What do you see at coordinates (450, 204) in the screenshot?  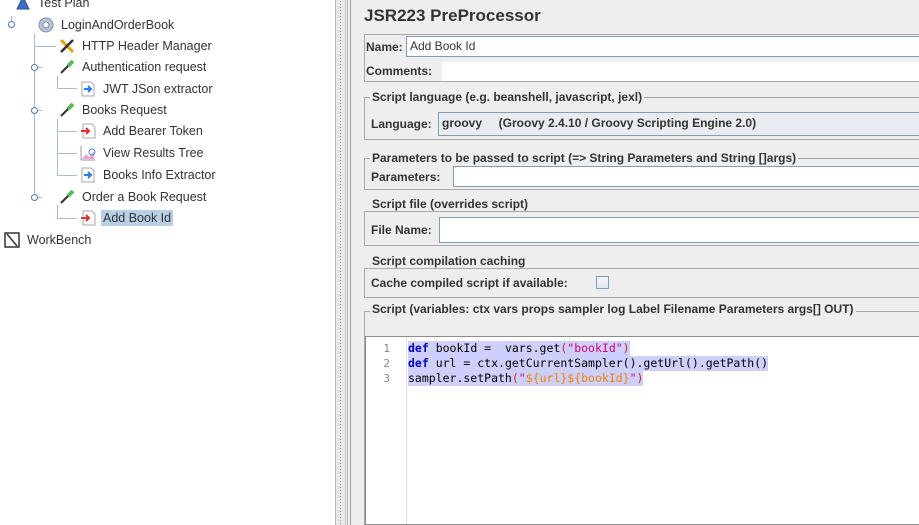 I see `script-file-group-title: Script file (overrides script)` at bounding box center [450, 204].